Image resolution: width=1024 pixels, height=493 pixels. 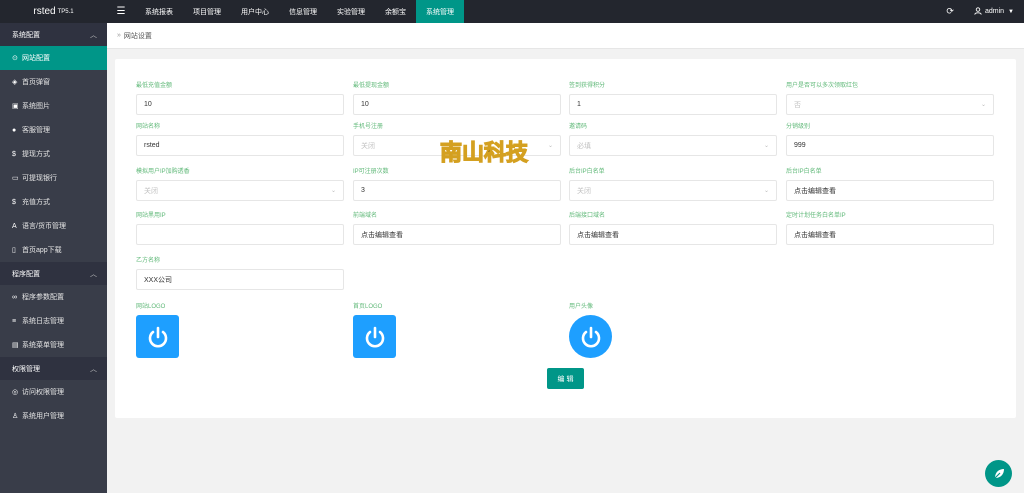 What do you see at coordinates (43, 345) in the screenshot?
I see `sidebar-item-label: 系统菜单管理` at bounding box center [43, 345].